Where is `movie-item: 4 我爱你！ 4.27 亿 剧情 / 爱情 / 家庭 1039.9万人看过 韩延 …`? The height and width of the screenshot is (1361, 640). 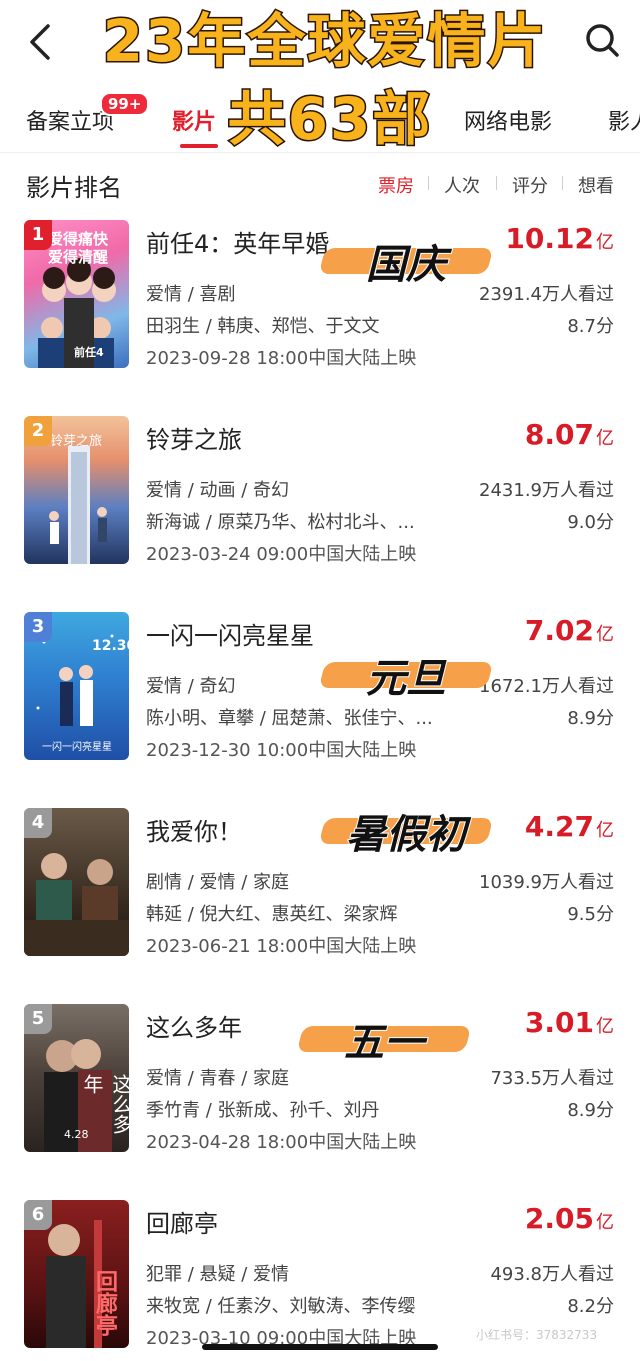
movie-item: 4 我爱你！ 4.27 亿 剧情 / 爱情 / 家庭 1039.9万人看过 韩延 … is located at coordinates (320, 893).